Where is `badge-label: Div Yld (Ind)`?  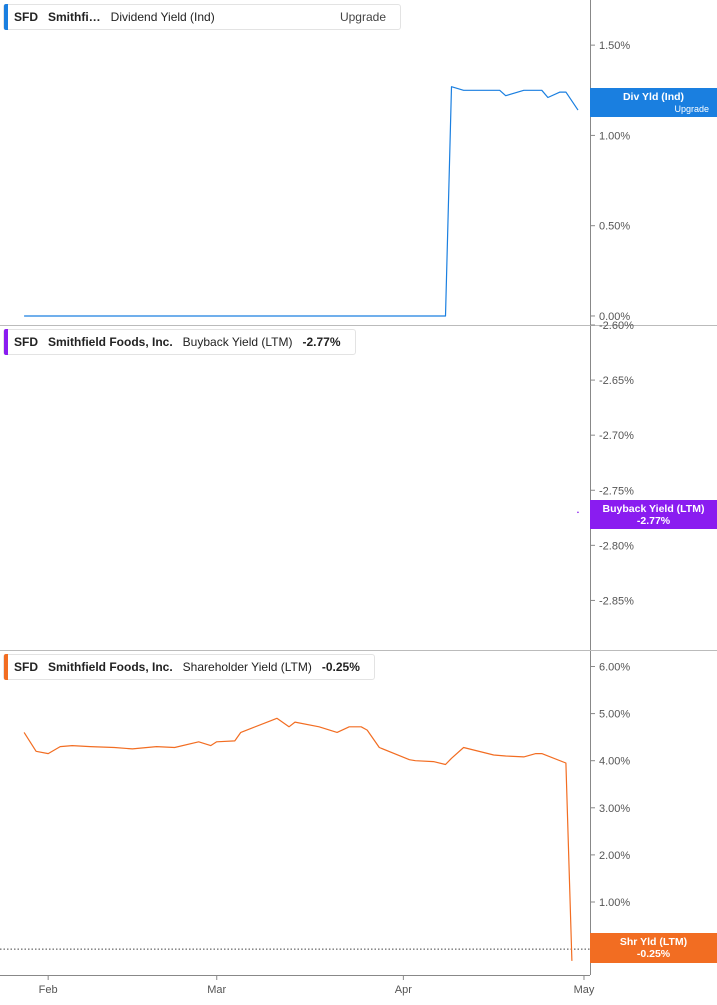
badge-label: Div Yld (Ind) is located at coordinates (653, 97).